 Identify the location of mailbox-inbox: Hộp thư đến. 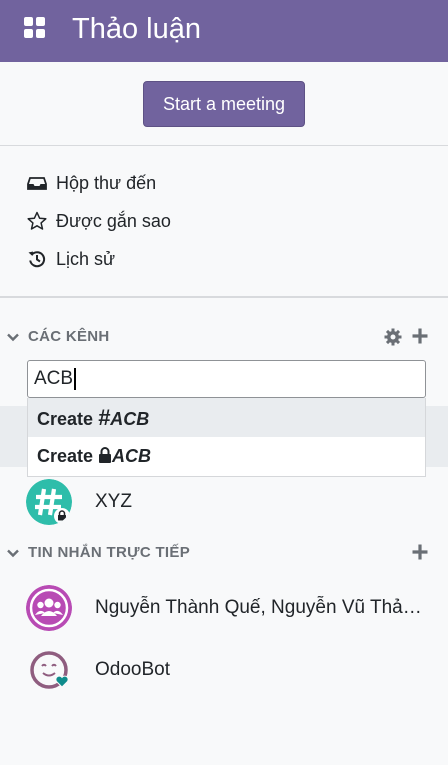
(224, 183).